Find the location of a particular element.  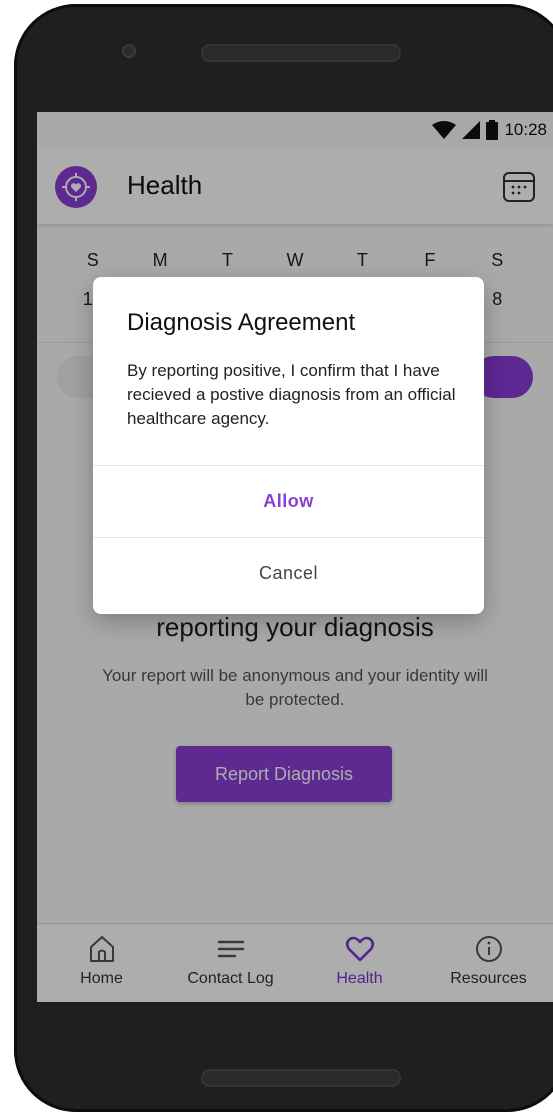

allow-button: Allow is located at coordinates (288, 501).